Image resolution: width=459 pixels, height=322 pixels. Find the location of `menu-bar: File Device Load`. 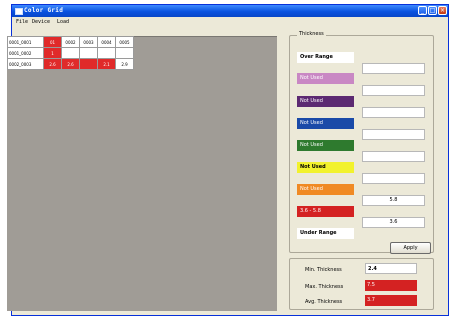

menu-bar: File Device Load is located at coordinates (230, 22).